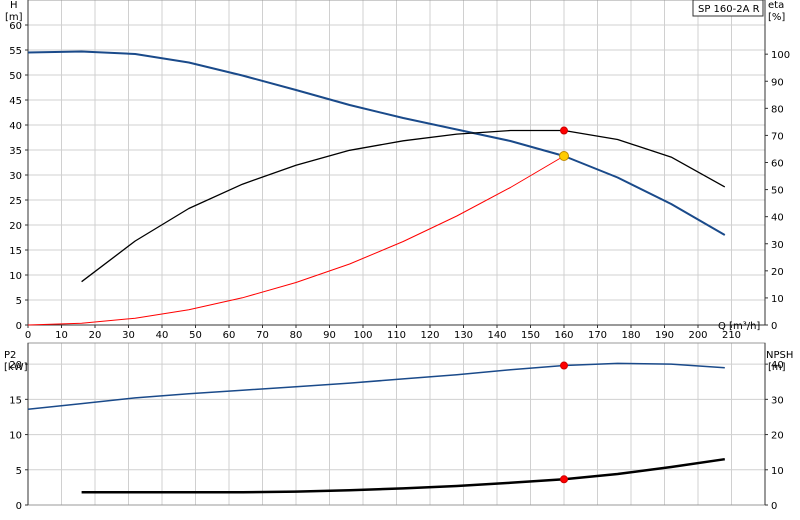 The height and width of the screenshot is (520, 800). I want to click on x-tick-label: 90, so click(329, 335).